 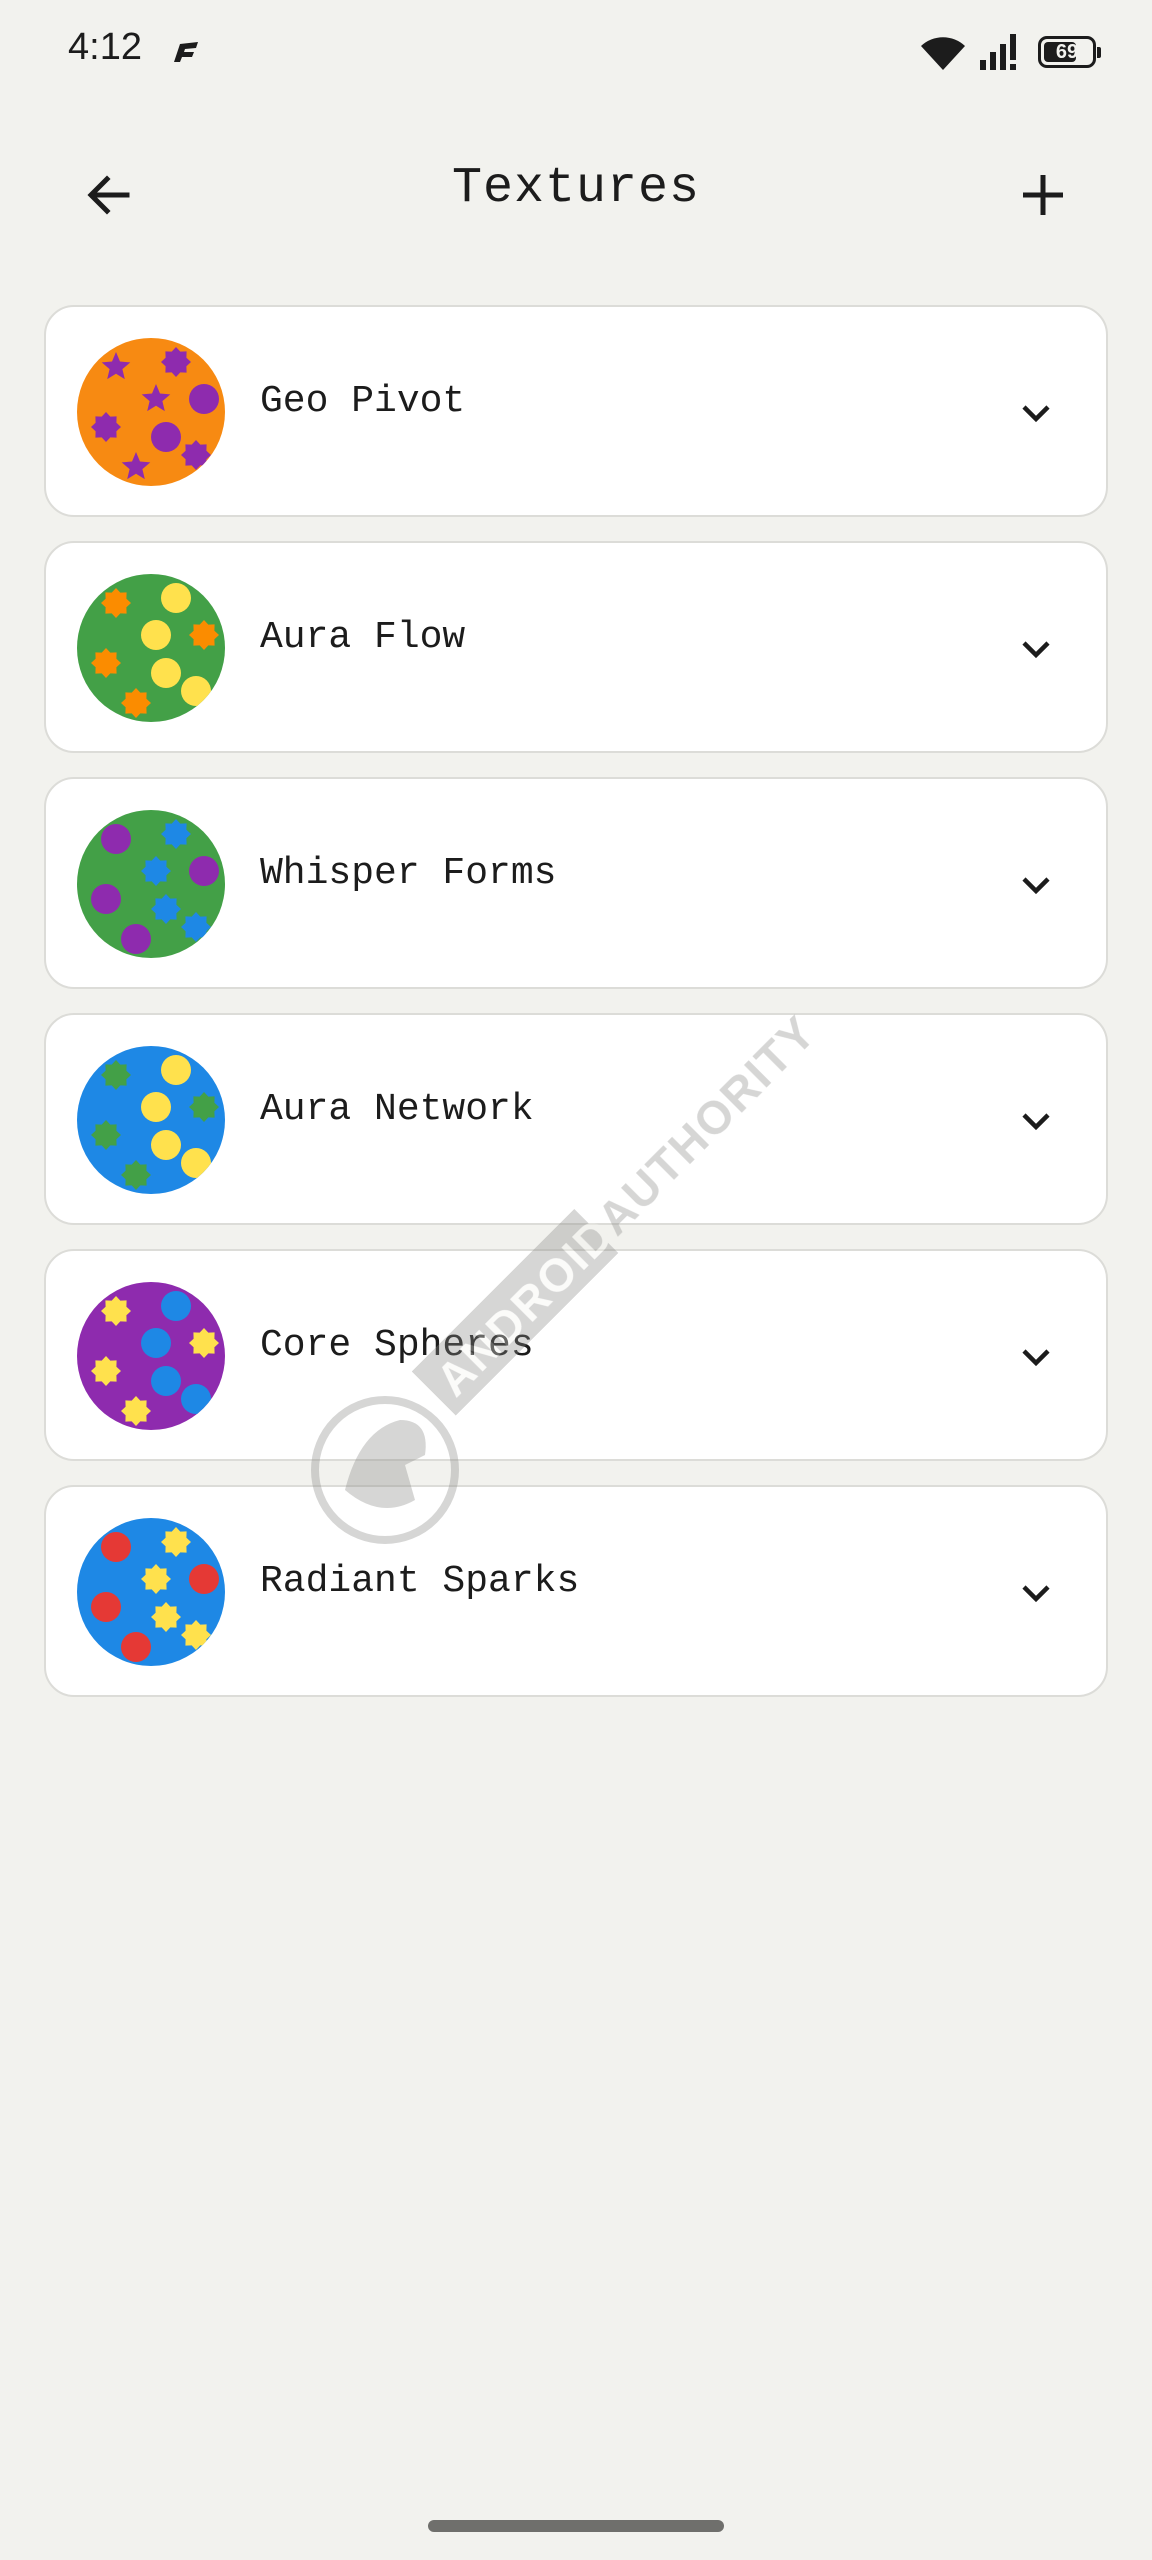 What do you see at coordinates (186, 52) in the screenshot?
I see `app-notification-icon` at bounding box center [186, 52].